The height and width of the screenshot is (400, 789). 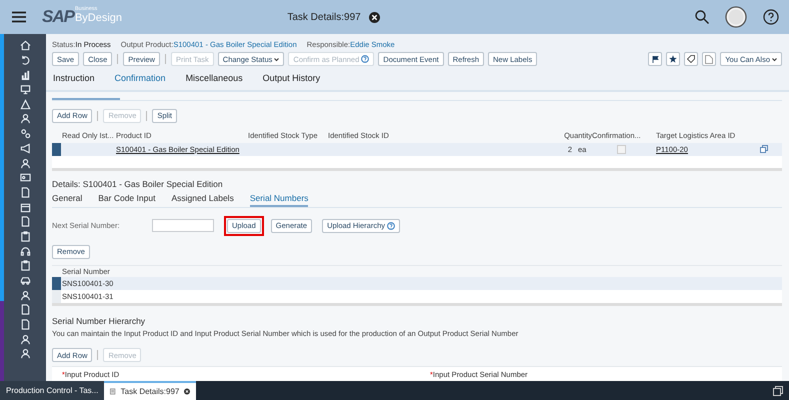 What do you see at coordinates (214, 78) in the screenshot?
I see `tab: Miscellaneous` at bounding box center [214, 78].